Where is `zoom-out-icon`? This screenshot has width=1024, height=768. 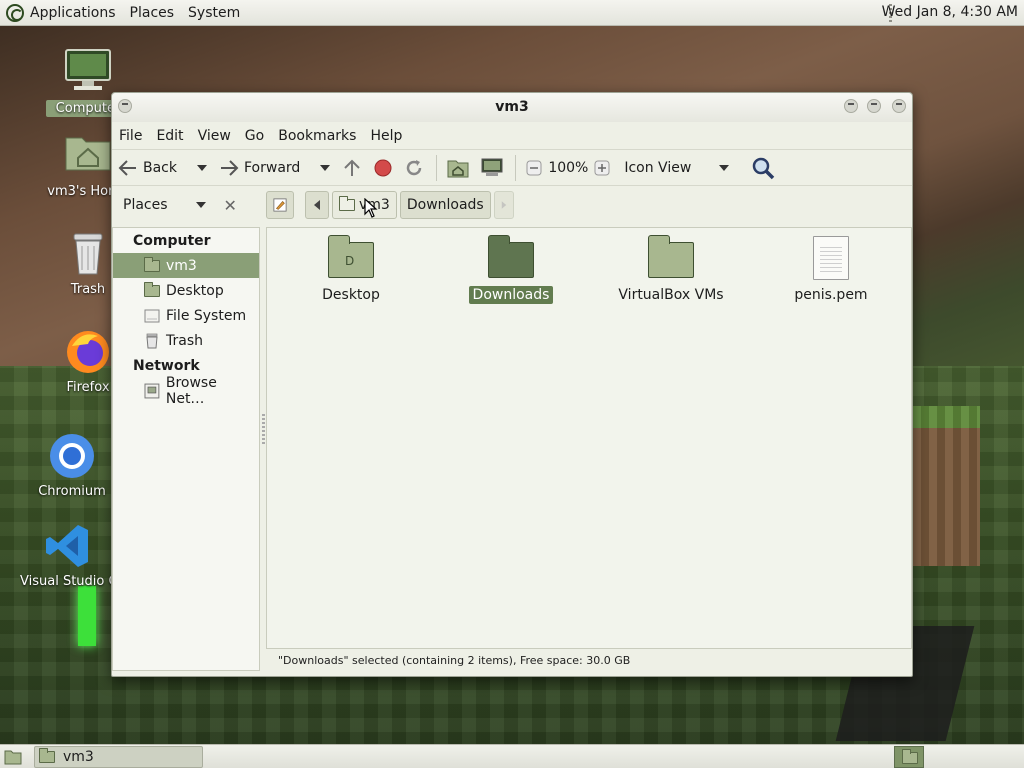
zoom-out-icon is located at coordinates (534, 167).